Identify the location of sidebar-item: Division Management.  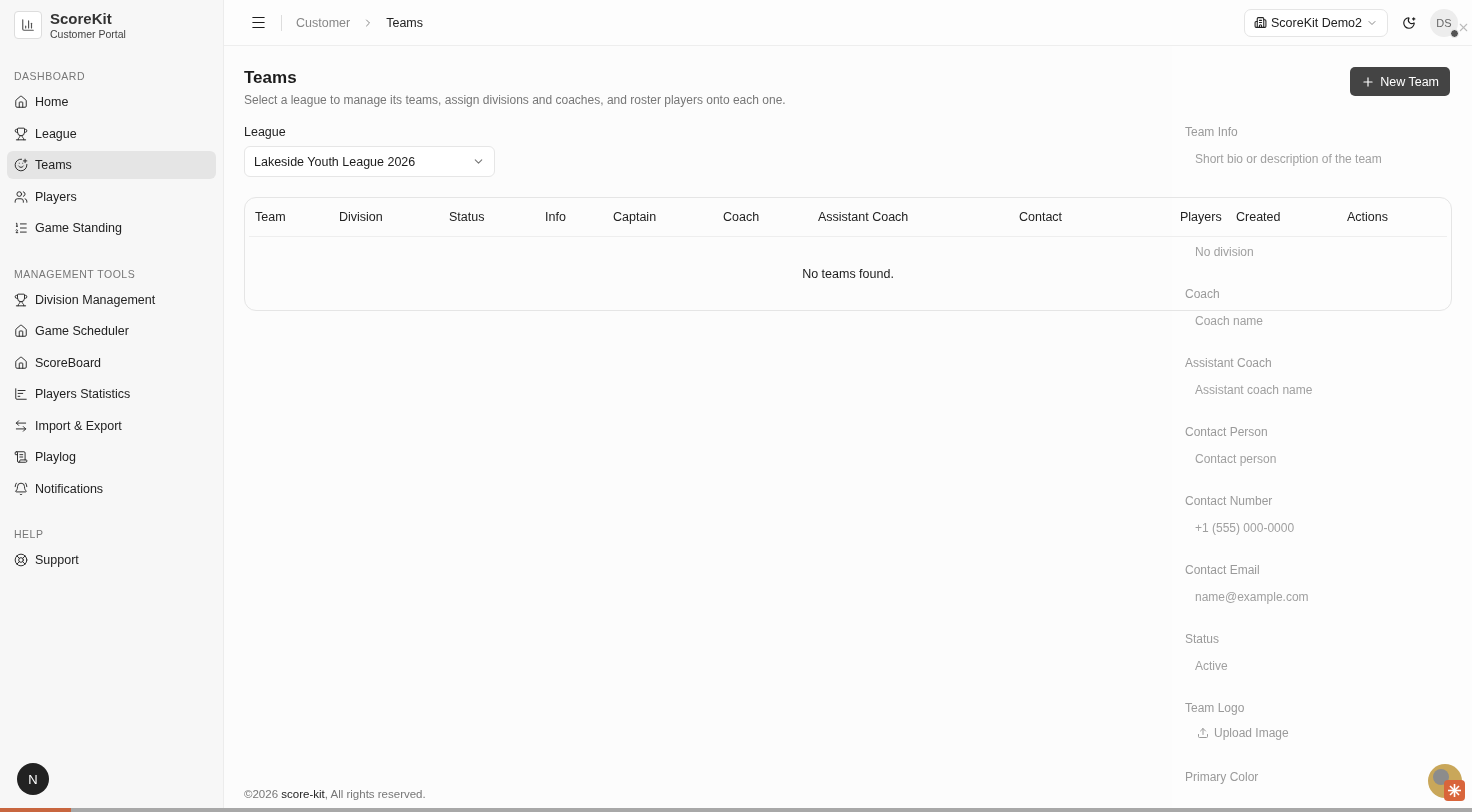
(111, 299).